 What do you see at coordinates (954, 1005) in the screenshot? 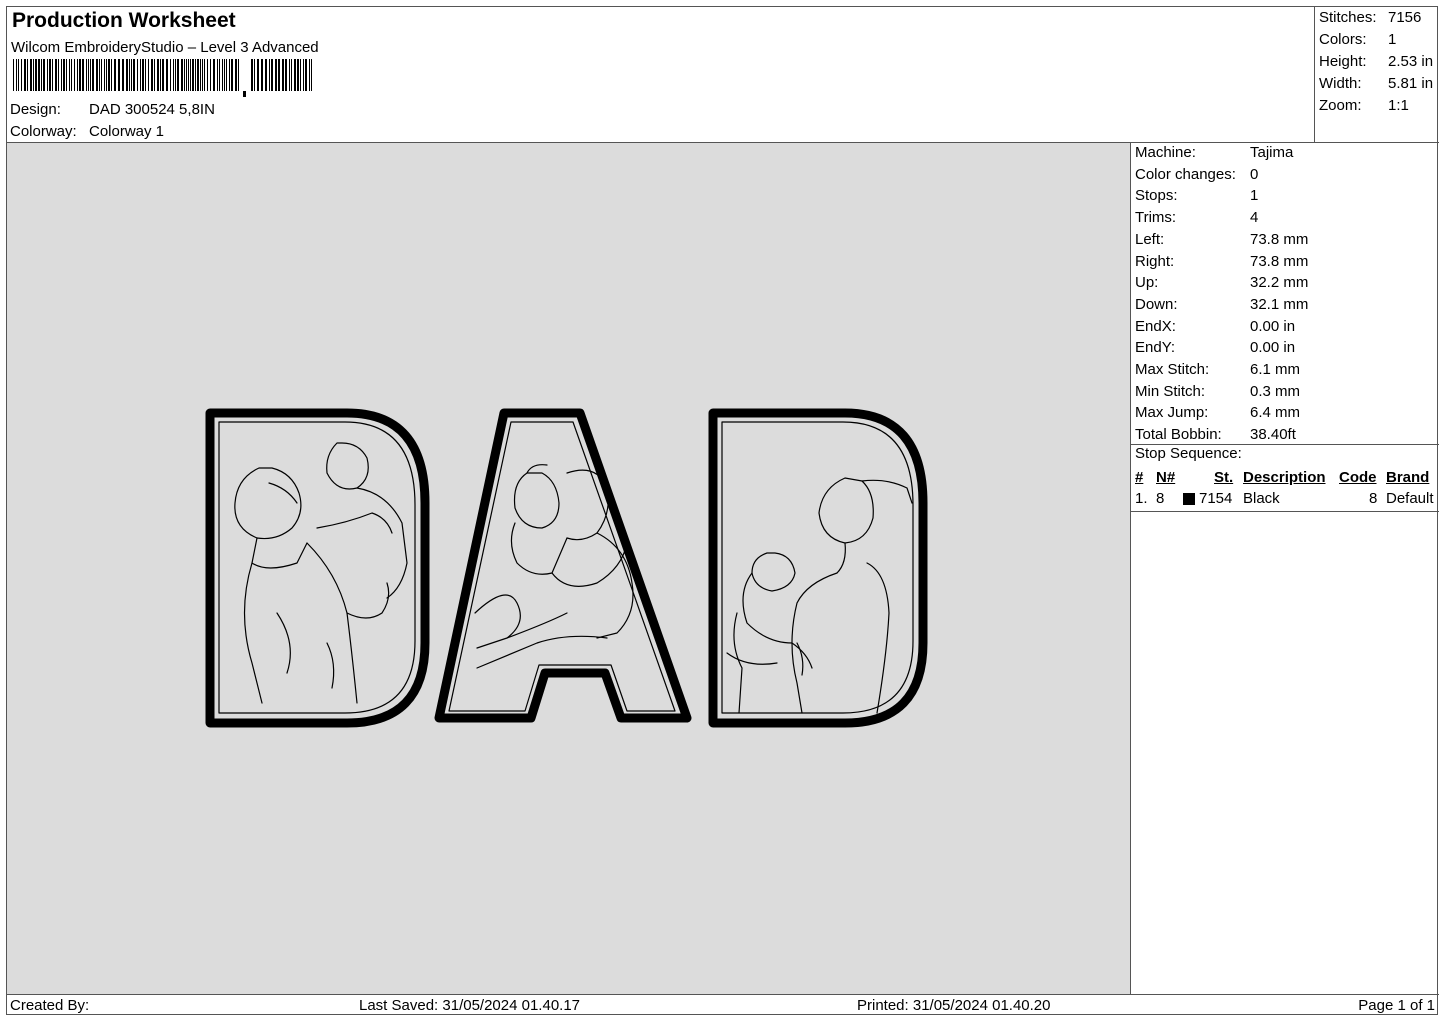
I see `printed-date: Printed: 31/05/2024 01.40.20` at bounding box center [954, 1005].